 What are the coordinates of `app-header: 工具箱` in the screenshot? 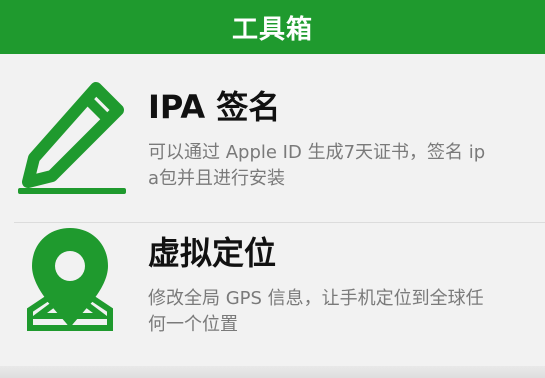 It's located at (272, 27).